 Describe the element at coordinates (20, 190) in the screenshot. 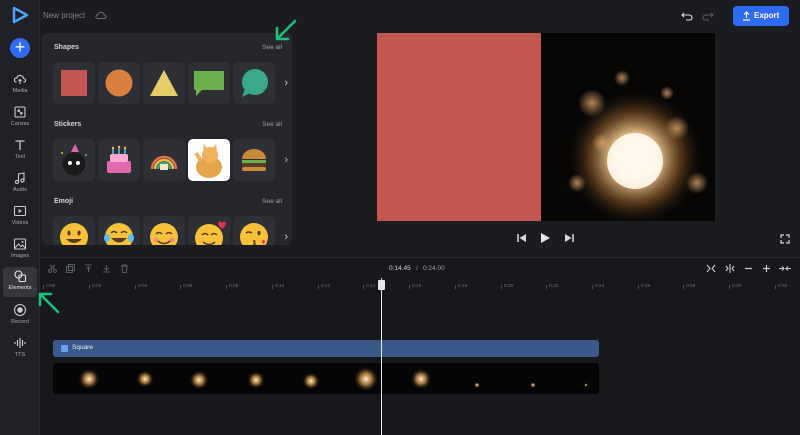

I see `rail-label-audio: Audio` at that location.